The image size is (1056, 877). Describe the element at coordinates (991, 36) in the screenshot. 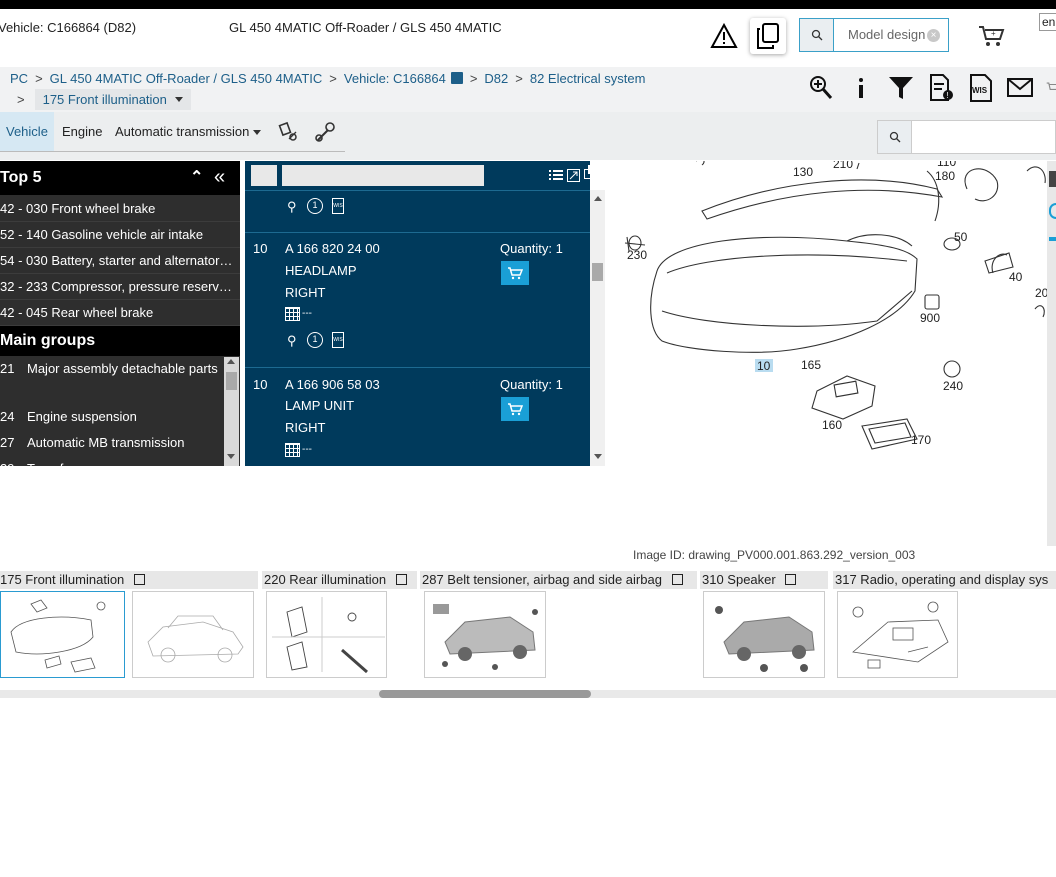

I see `cart-icon: +` at that location.